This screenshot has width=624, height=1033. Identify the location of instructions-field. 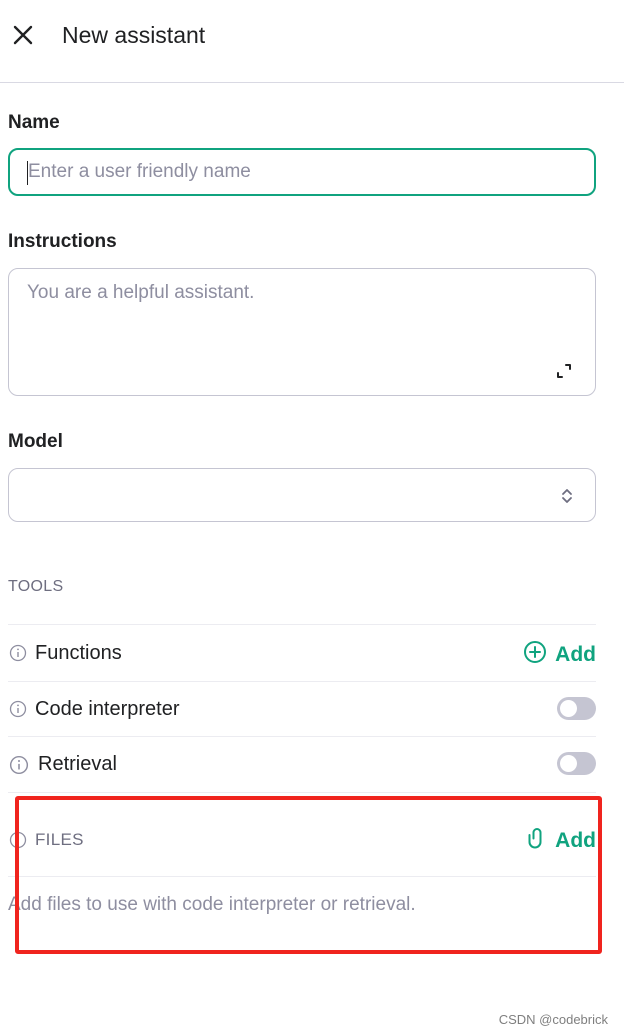
(302, 332).